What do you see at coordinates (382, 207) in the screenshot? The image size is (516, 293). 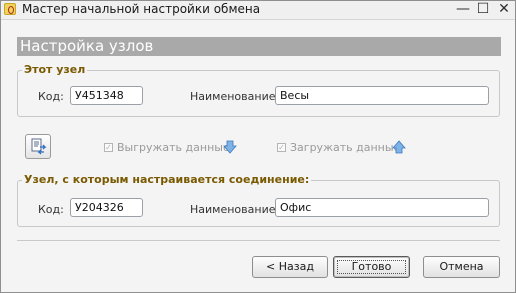 I see `peer-node-name-field: Офис` at bounding box center [382, 207].